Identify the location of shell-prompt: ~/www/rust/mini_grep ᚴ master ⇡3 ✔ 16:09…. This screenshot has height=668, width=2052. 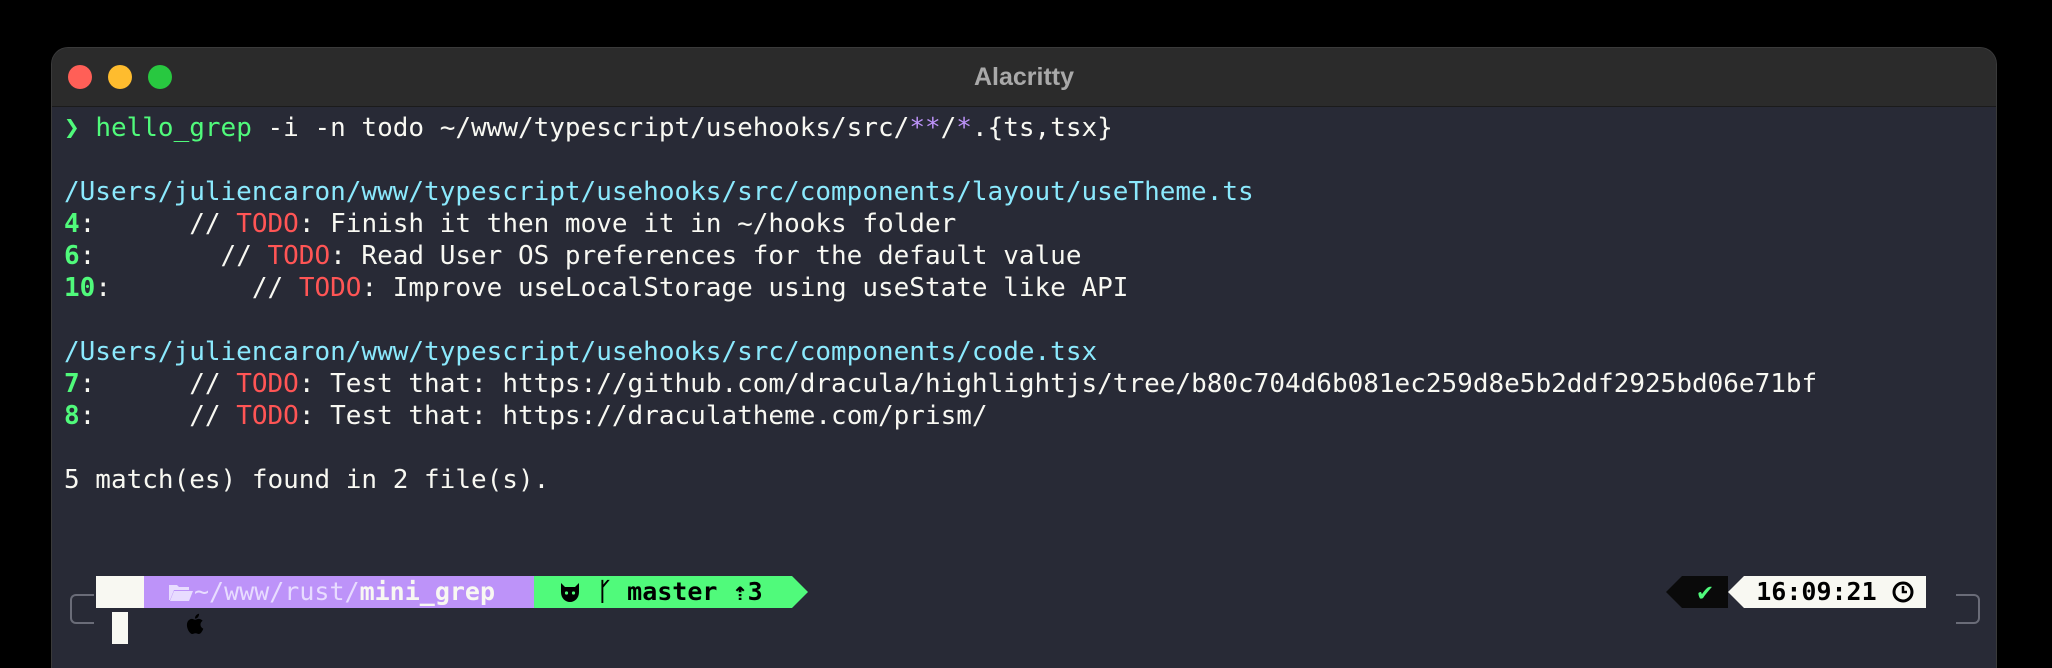
(1024, 611).